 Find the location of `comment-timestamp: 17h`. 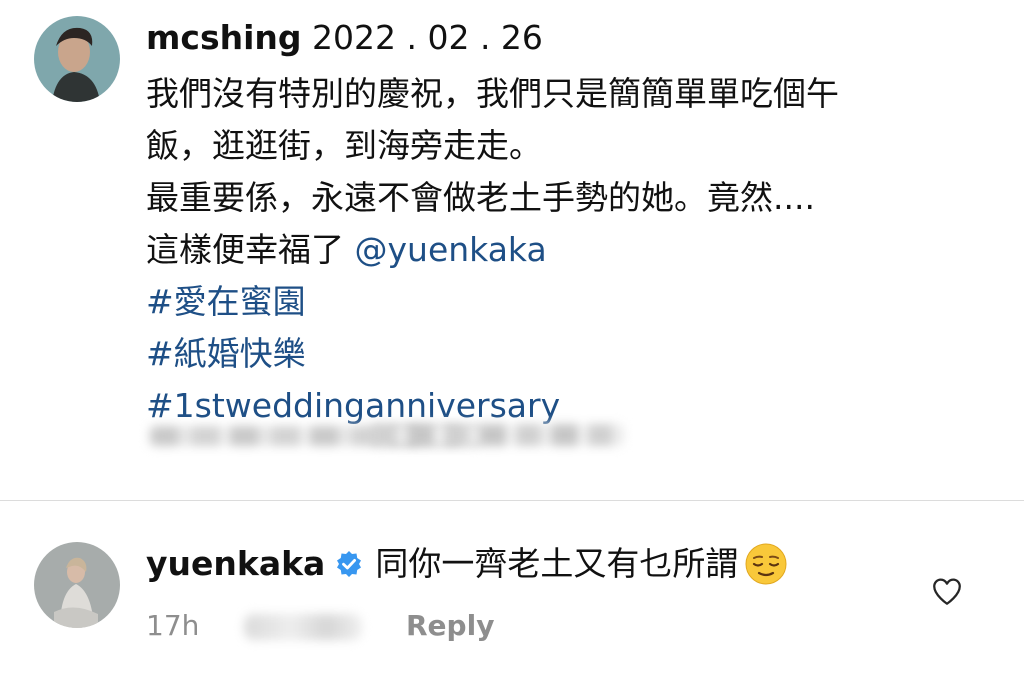

comment-timestamp: 17h is located at coordinates (173, 625).